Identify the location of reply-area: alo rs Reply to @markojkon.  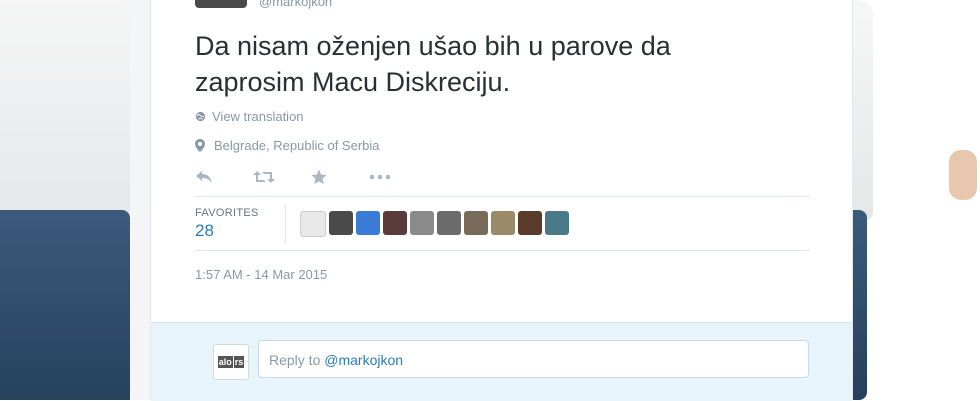
(501, 361).